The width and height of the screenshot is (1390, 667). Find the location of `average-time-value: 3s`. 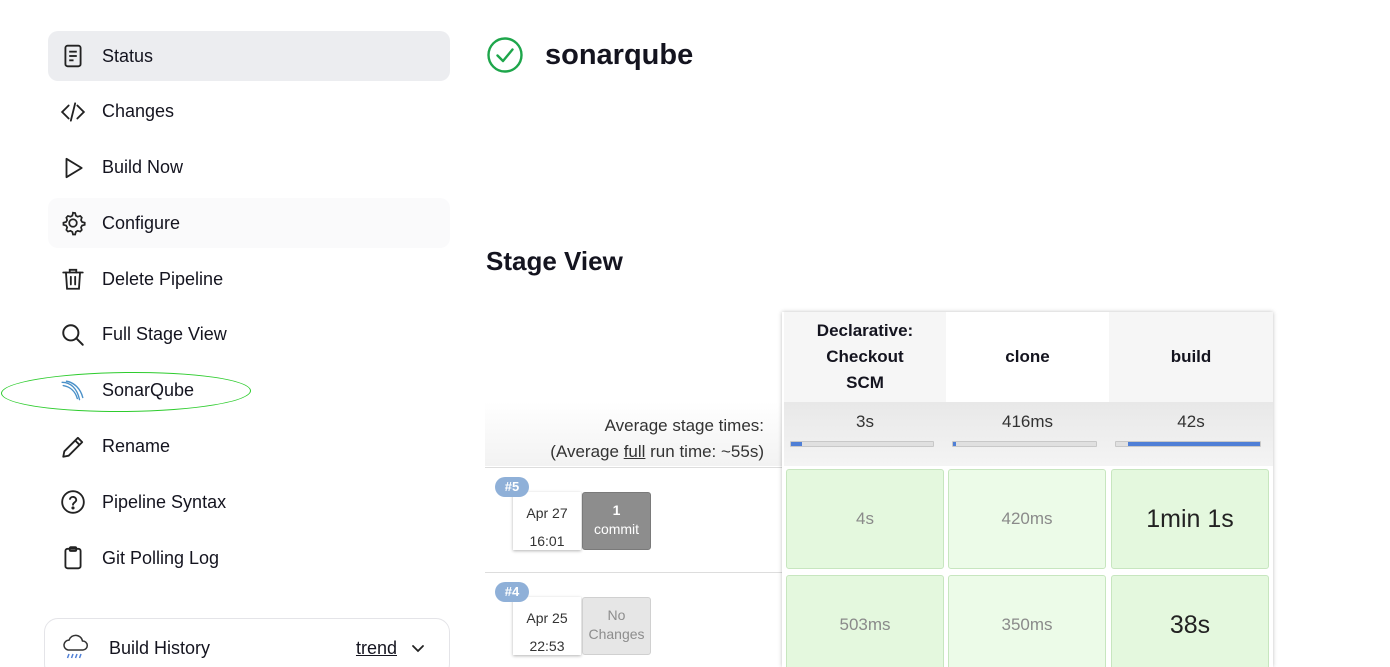

average-time-value: 3s is located at coordinates (865, 421).